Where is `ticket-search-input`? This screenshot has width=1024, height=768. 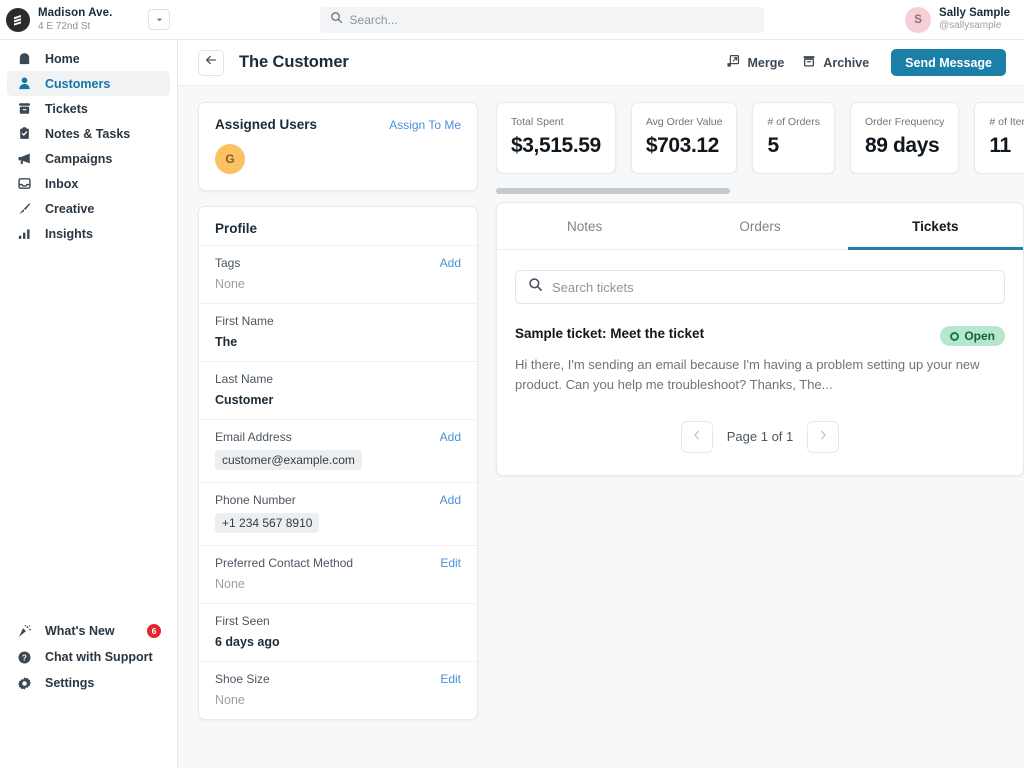 ticket-search-input is located at coordinates (772, 287).